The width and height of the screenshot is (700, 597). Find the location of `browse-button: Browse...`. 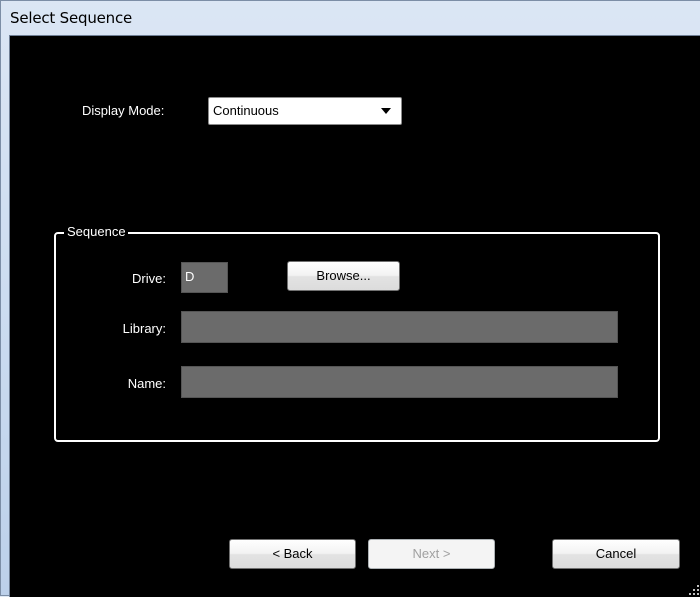

browse-button: Browse... is located at coordinates (343, 276).